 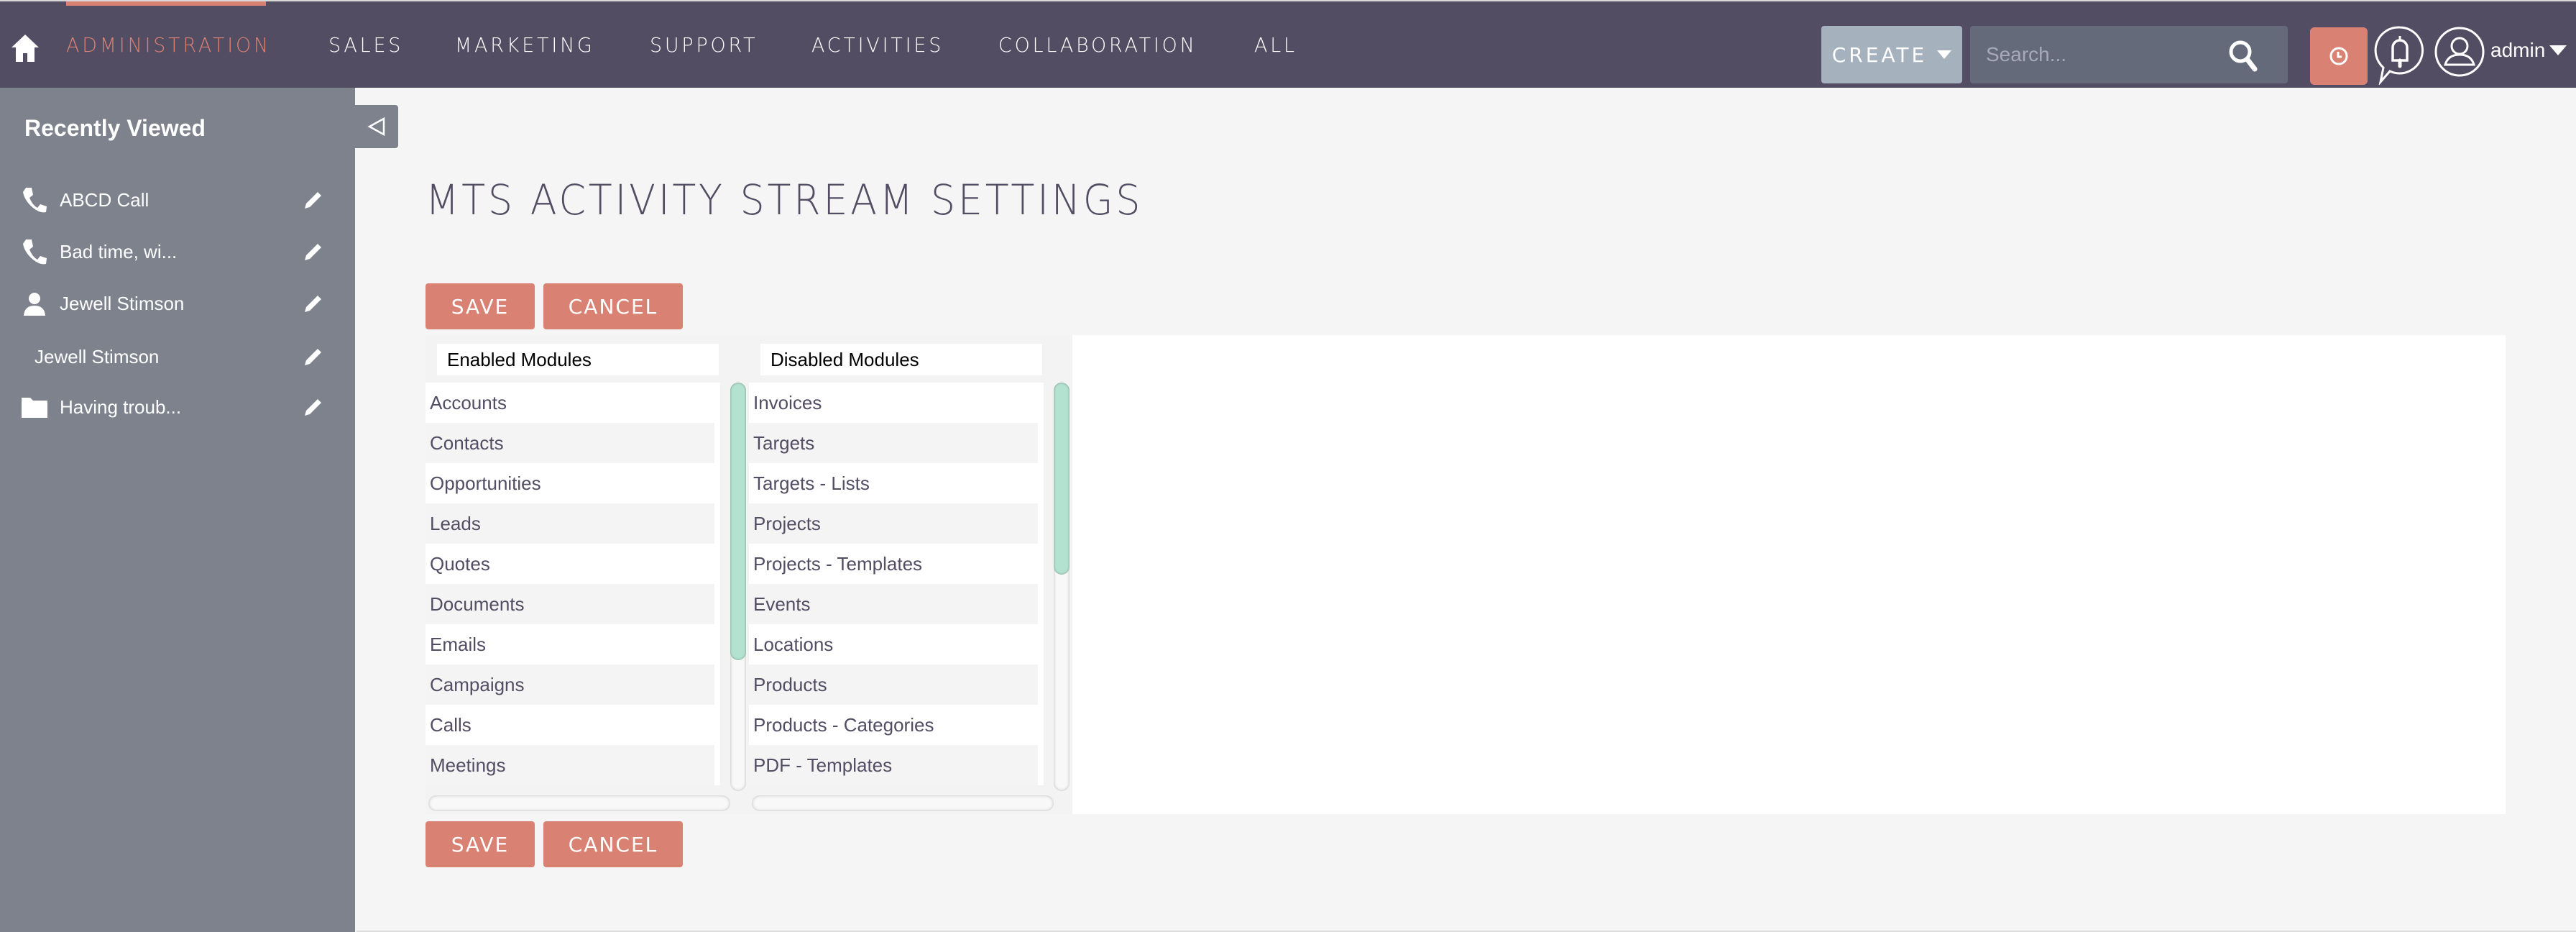 What do you see at coordinates (1275, 45) in the screenshot?
I see `nav-all: ALL` at bounding box center [1275, 45].